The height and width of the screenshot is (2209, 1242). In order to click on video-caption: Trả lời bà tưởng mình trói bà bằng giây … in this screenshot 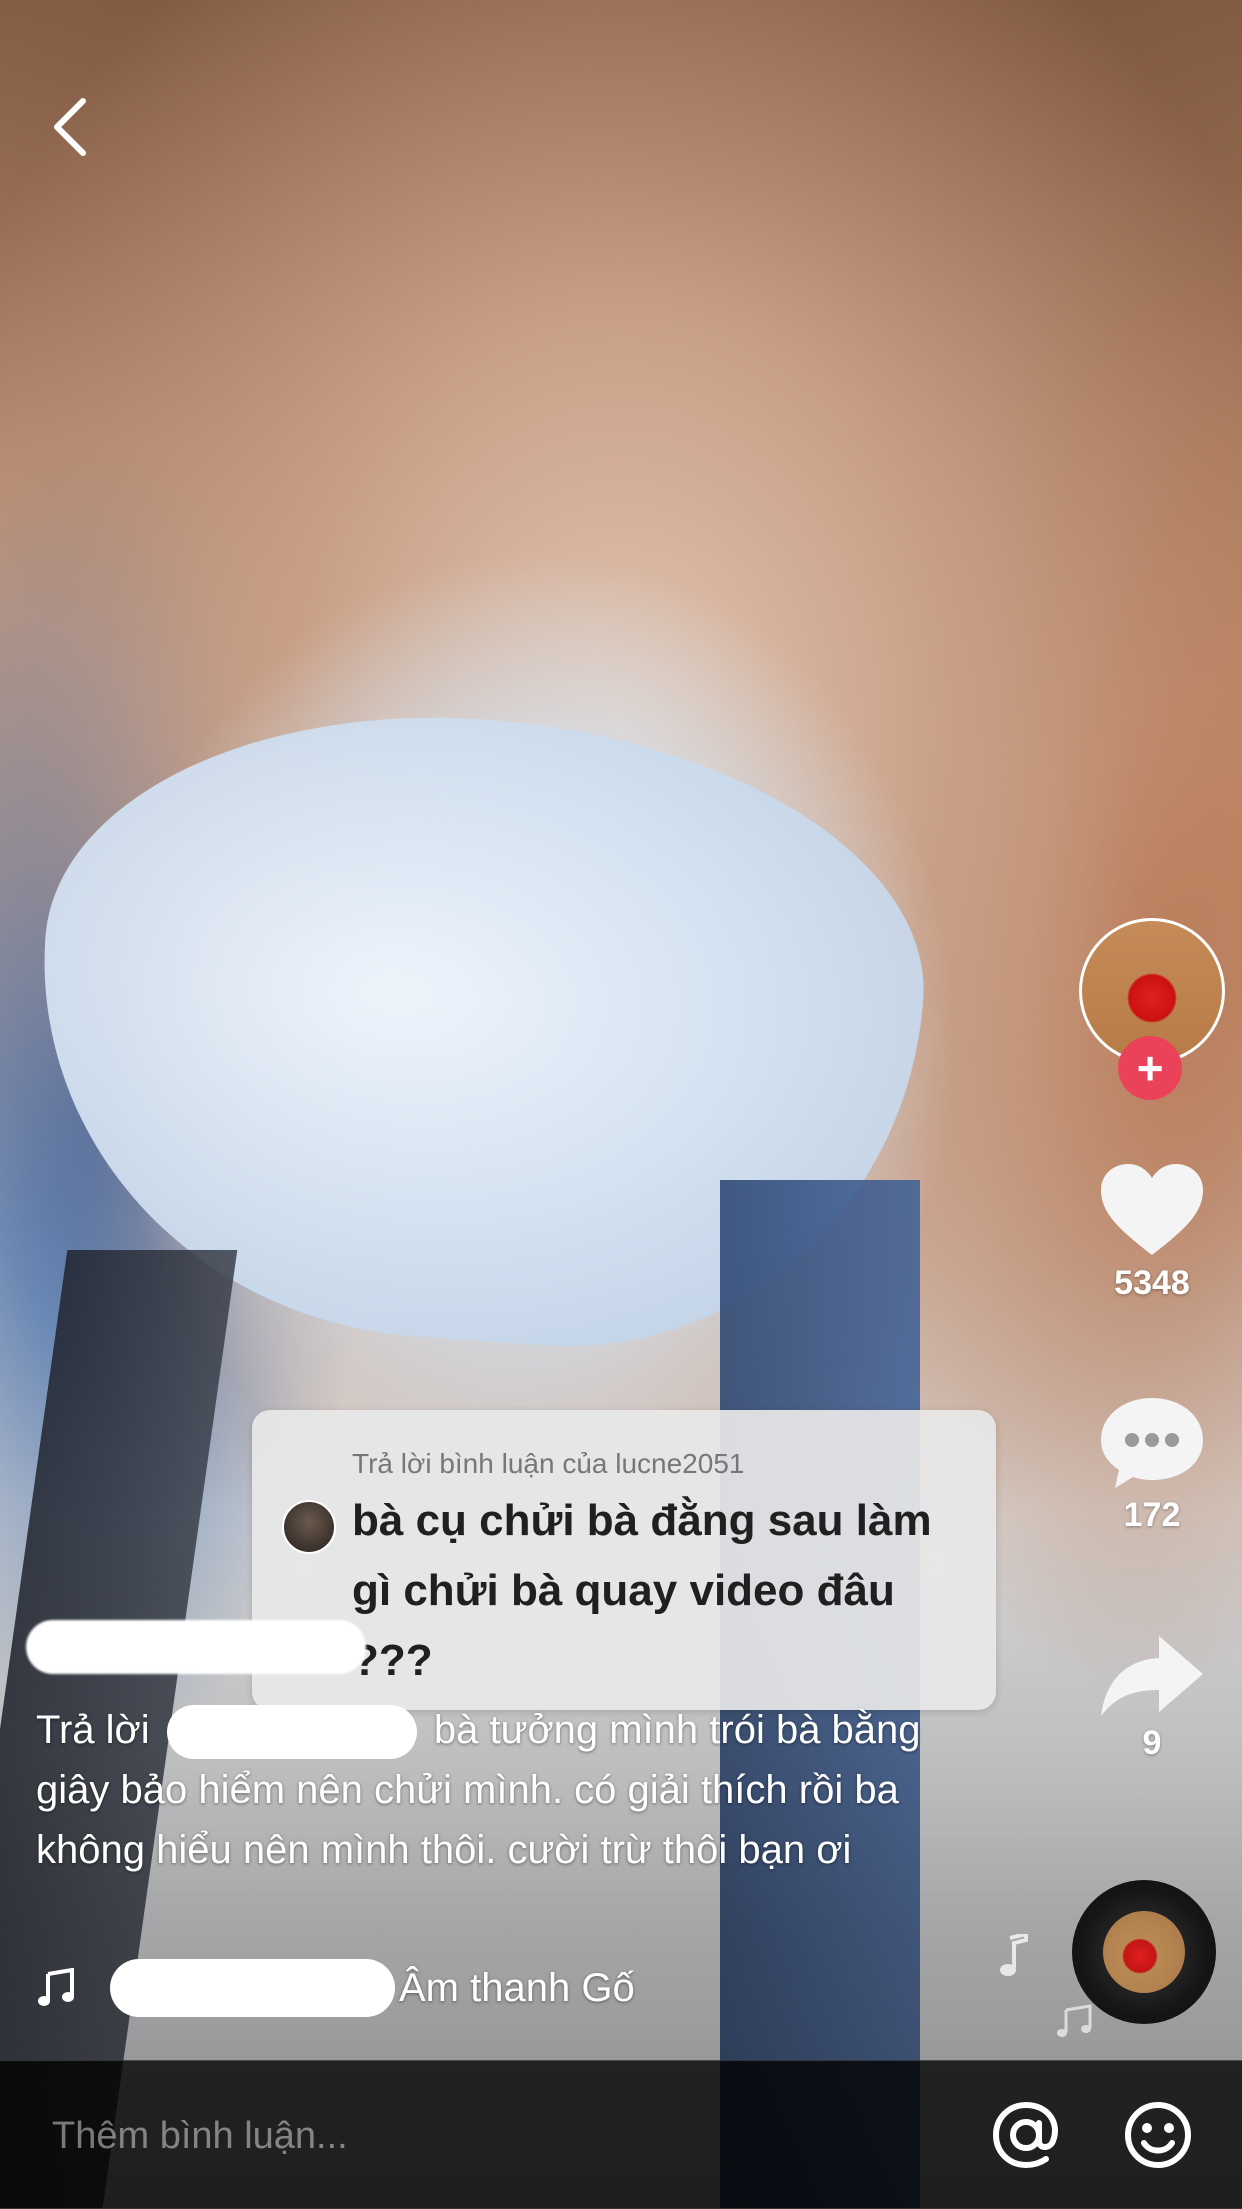, I will do `click(506, 1790)`.